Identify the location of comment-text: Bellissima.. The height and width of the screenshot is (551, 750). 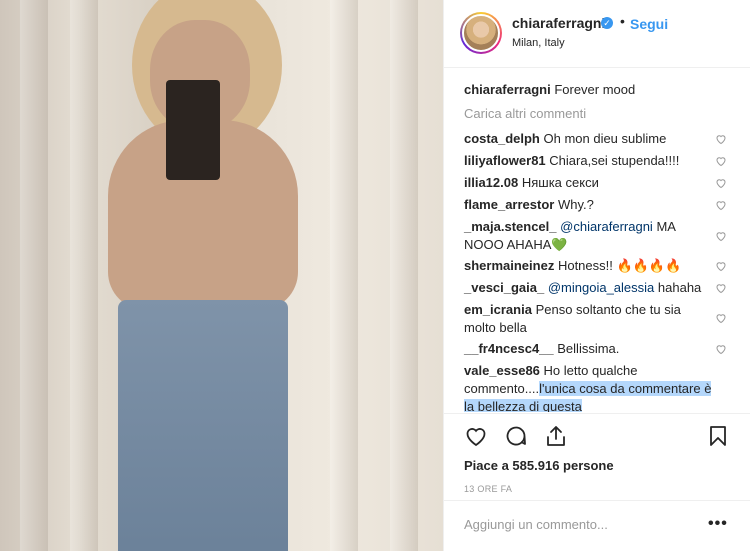
(588, 348).